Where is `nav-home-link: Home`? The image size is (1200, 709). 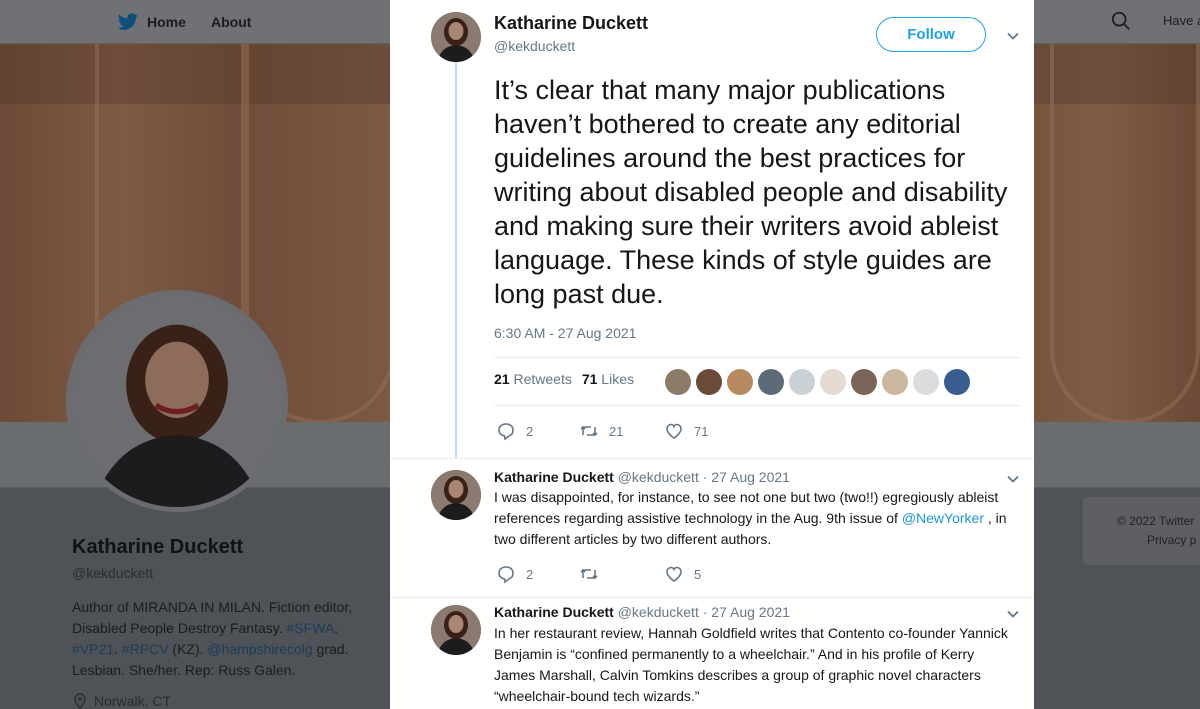 nav-home-link: Home is located at coordinates (151, 22).